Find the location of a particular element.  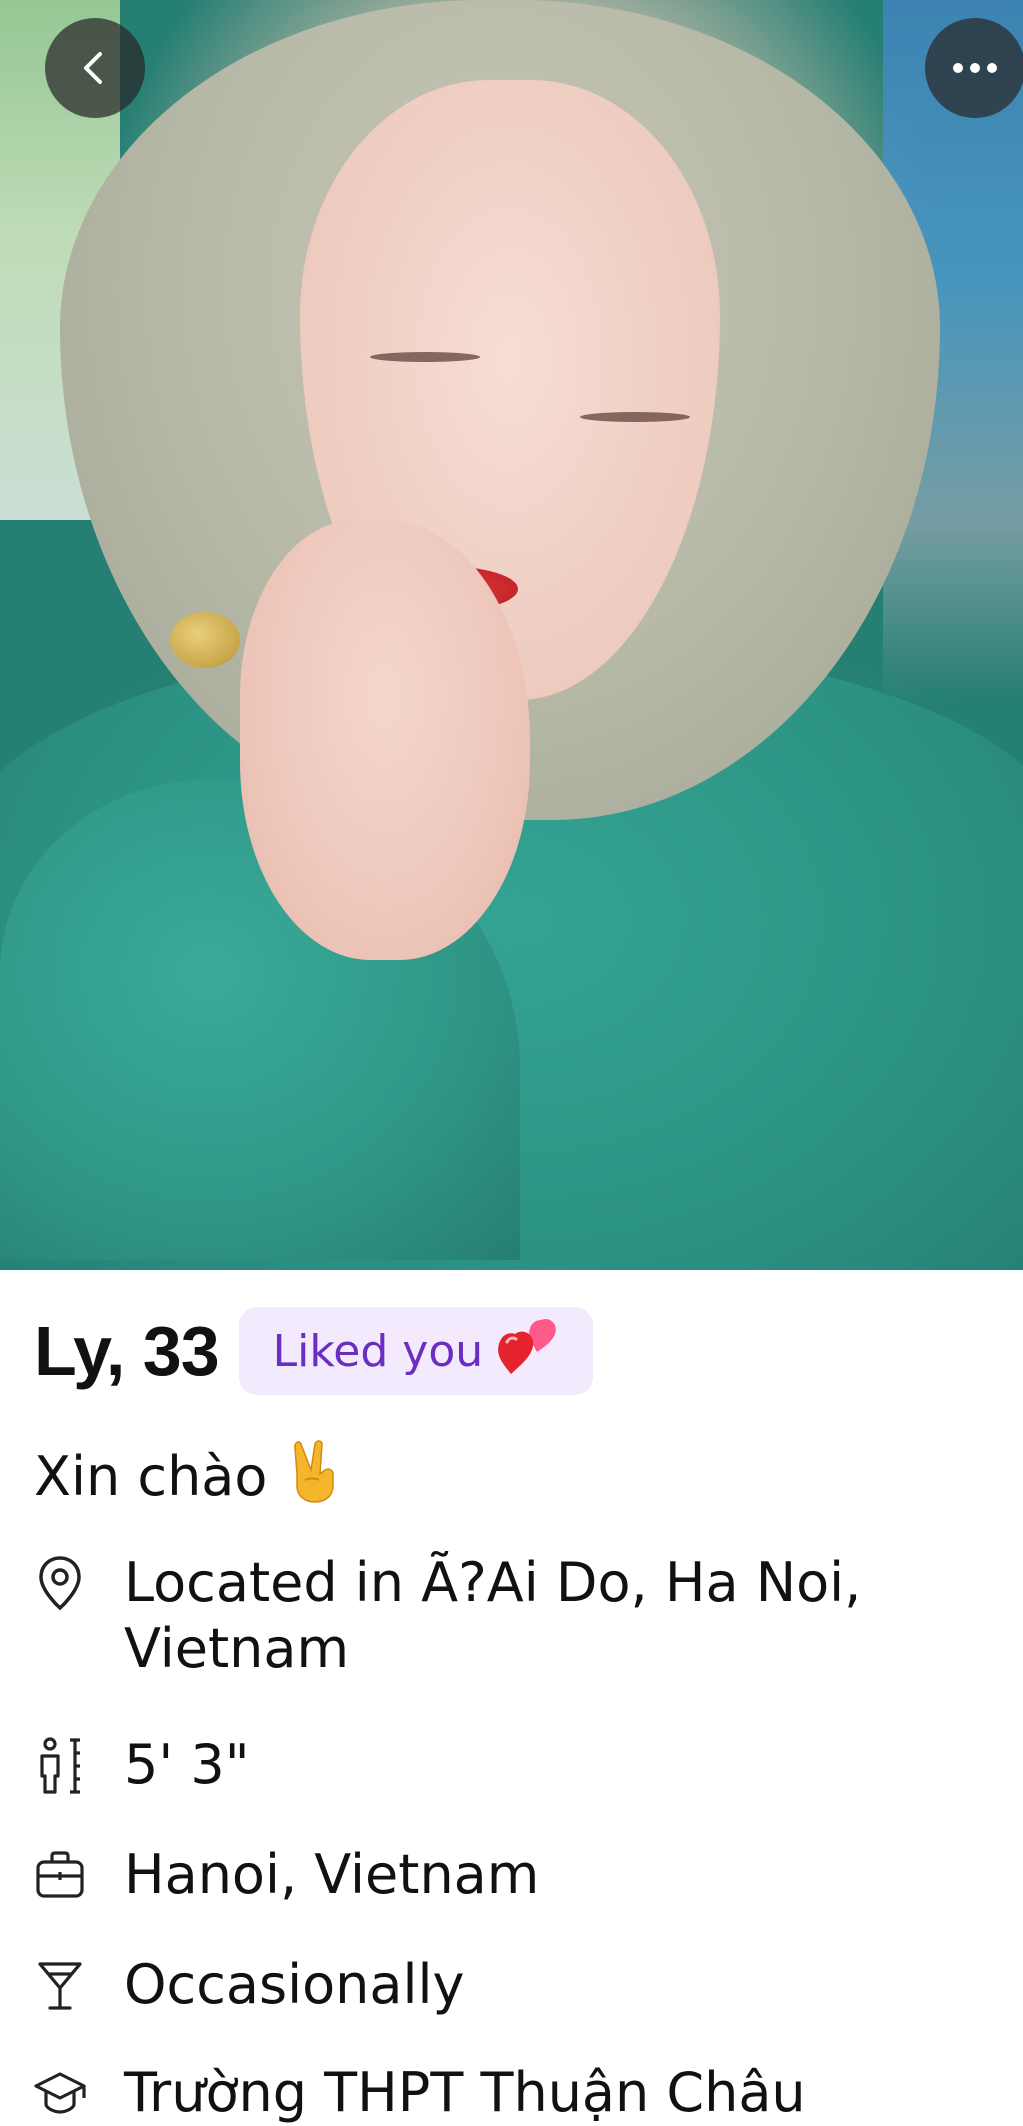

graduation-cap-icon is located at coordinates (60, 2093).